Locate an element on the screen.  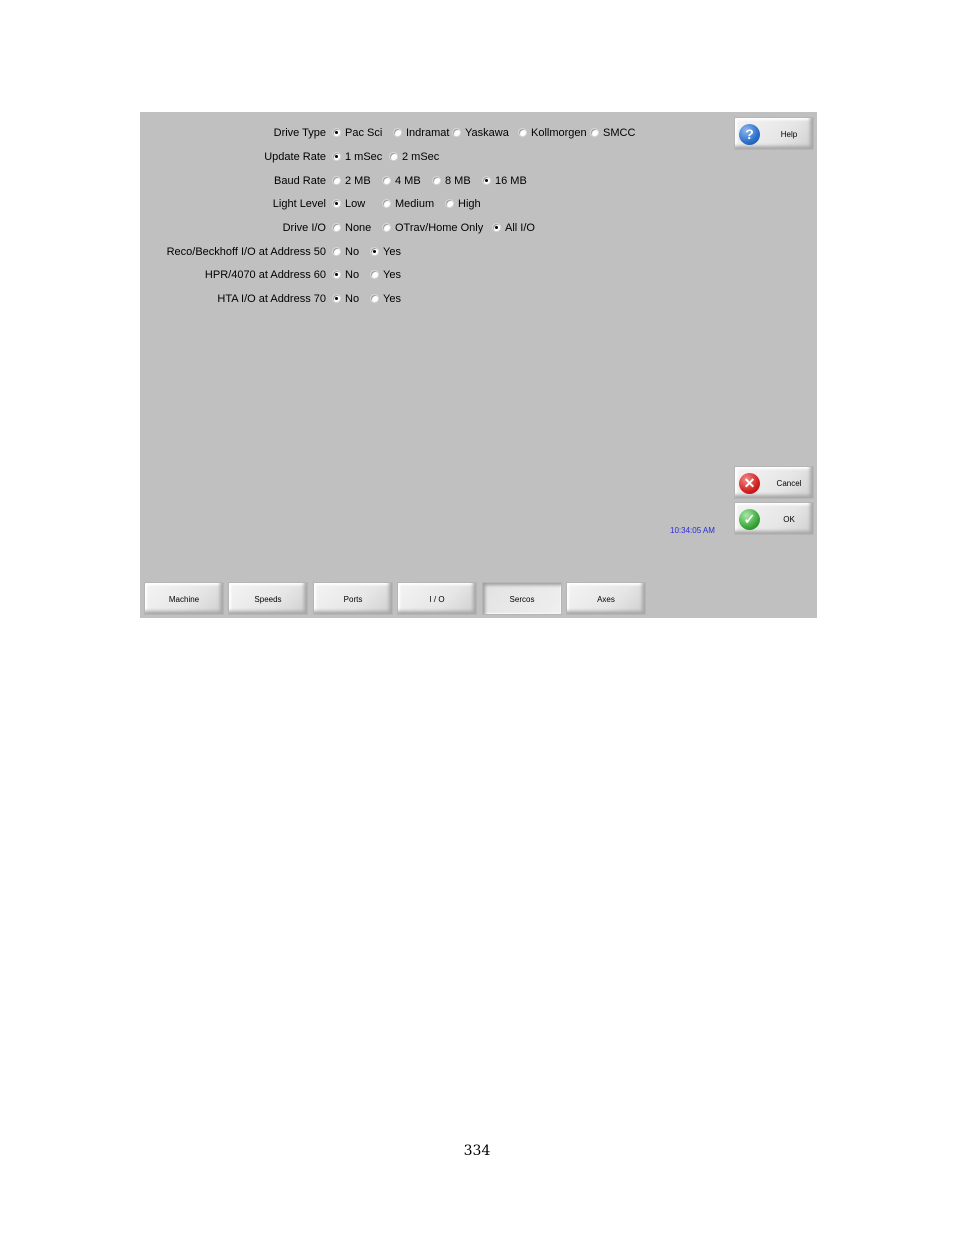
radio-option-label: 2 MB is located at coordinates (358, 181).